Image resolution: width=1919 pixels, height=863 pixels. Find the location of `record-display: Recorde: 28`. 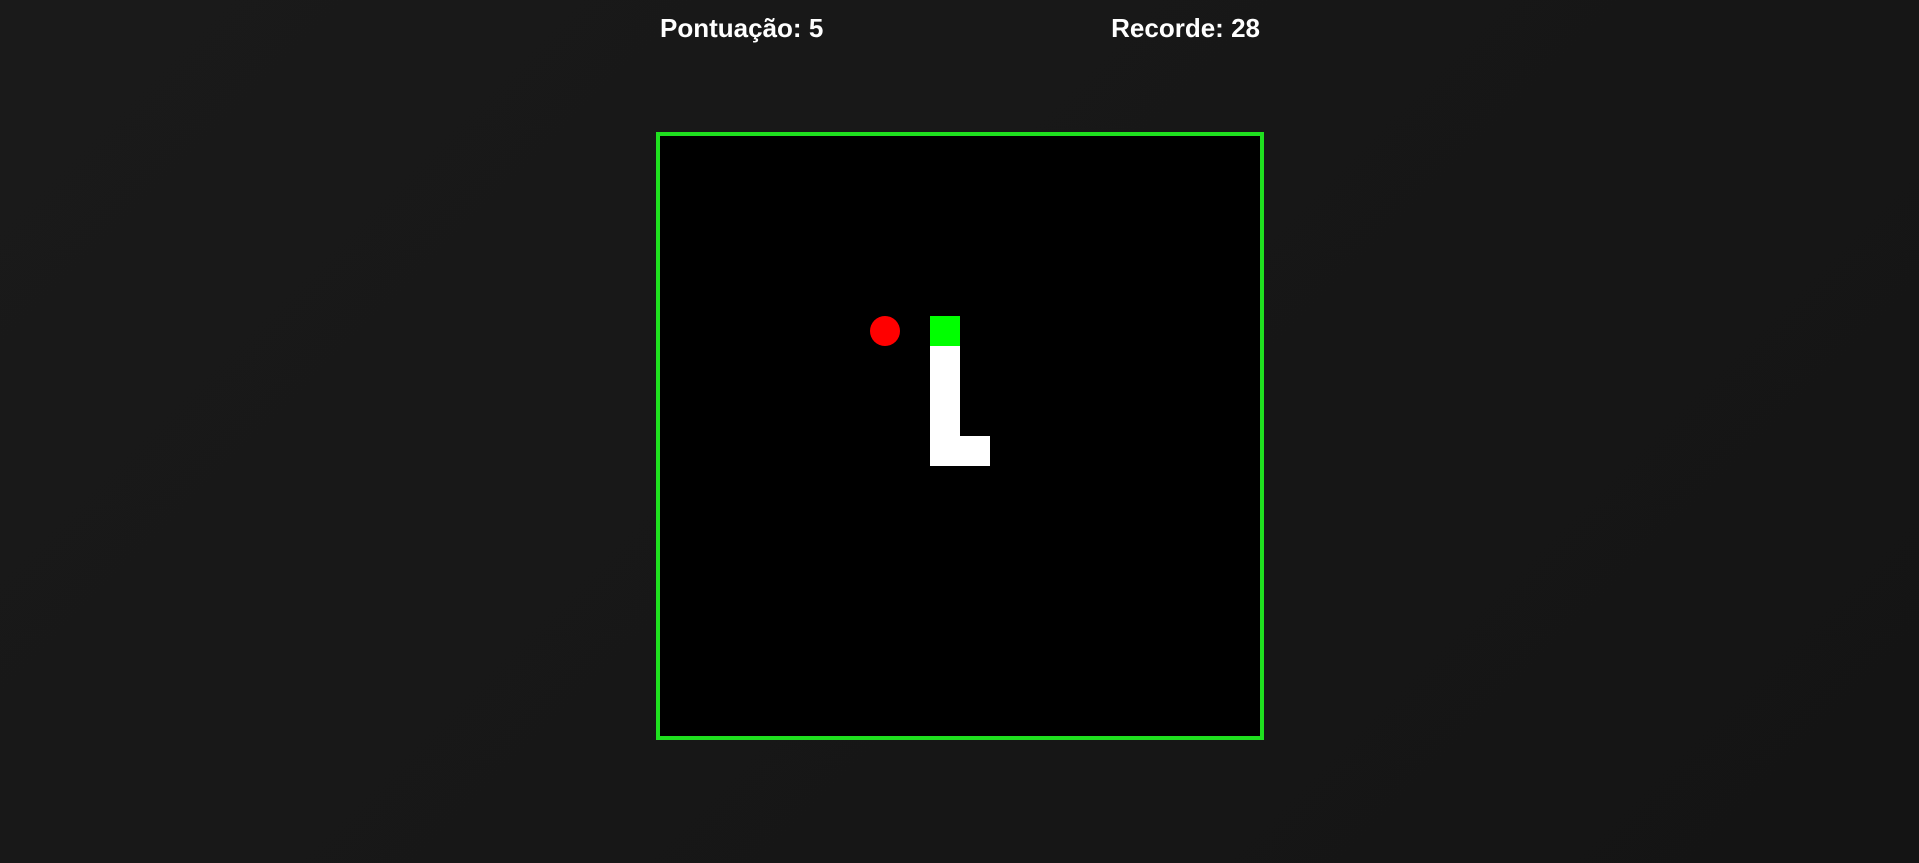

record-display: Recorde: 28 is located at coordinates (1185, 28).